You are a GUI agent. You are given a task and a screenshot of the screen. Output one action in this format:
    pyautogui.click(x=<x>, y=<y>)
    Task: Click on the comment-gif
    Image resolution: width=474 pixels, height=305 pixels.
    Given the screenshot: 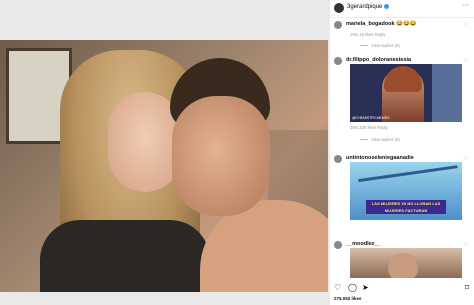 What is the action you would take?
    pyautogui.click(x=406, y=263)
    